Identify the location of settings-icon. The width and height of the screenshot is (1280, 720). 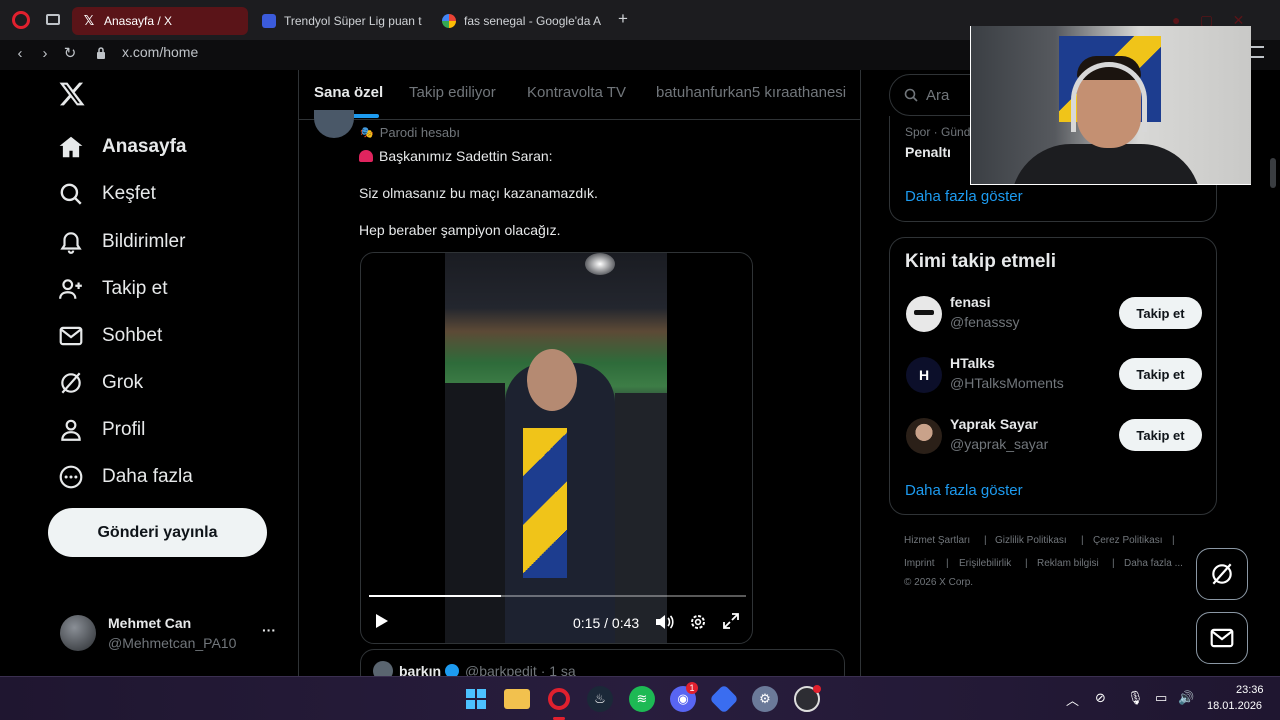
(698, 624).